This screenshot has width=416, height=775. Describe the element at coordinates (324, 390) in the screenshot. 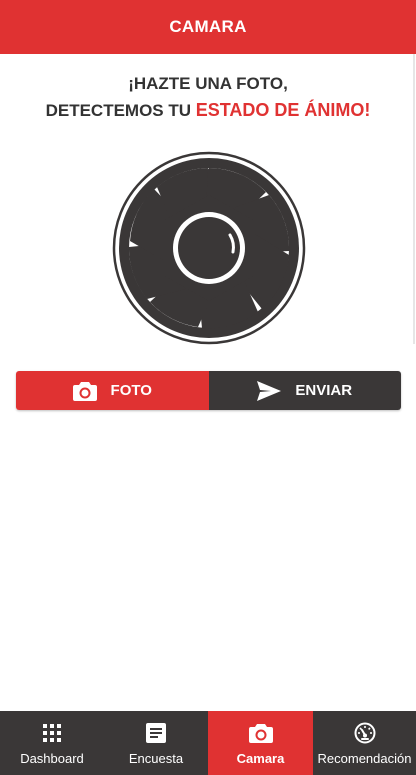

I see `send-label: ENVIAR` at that location.